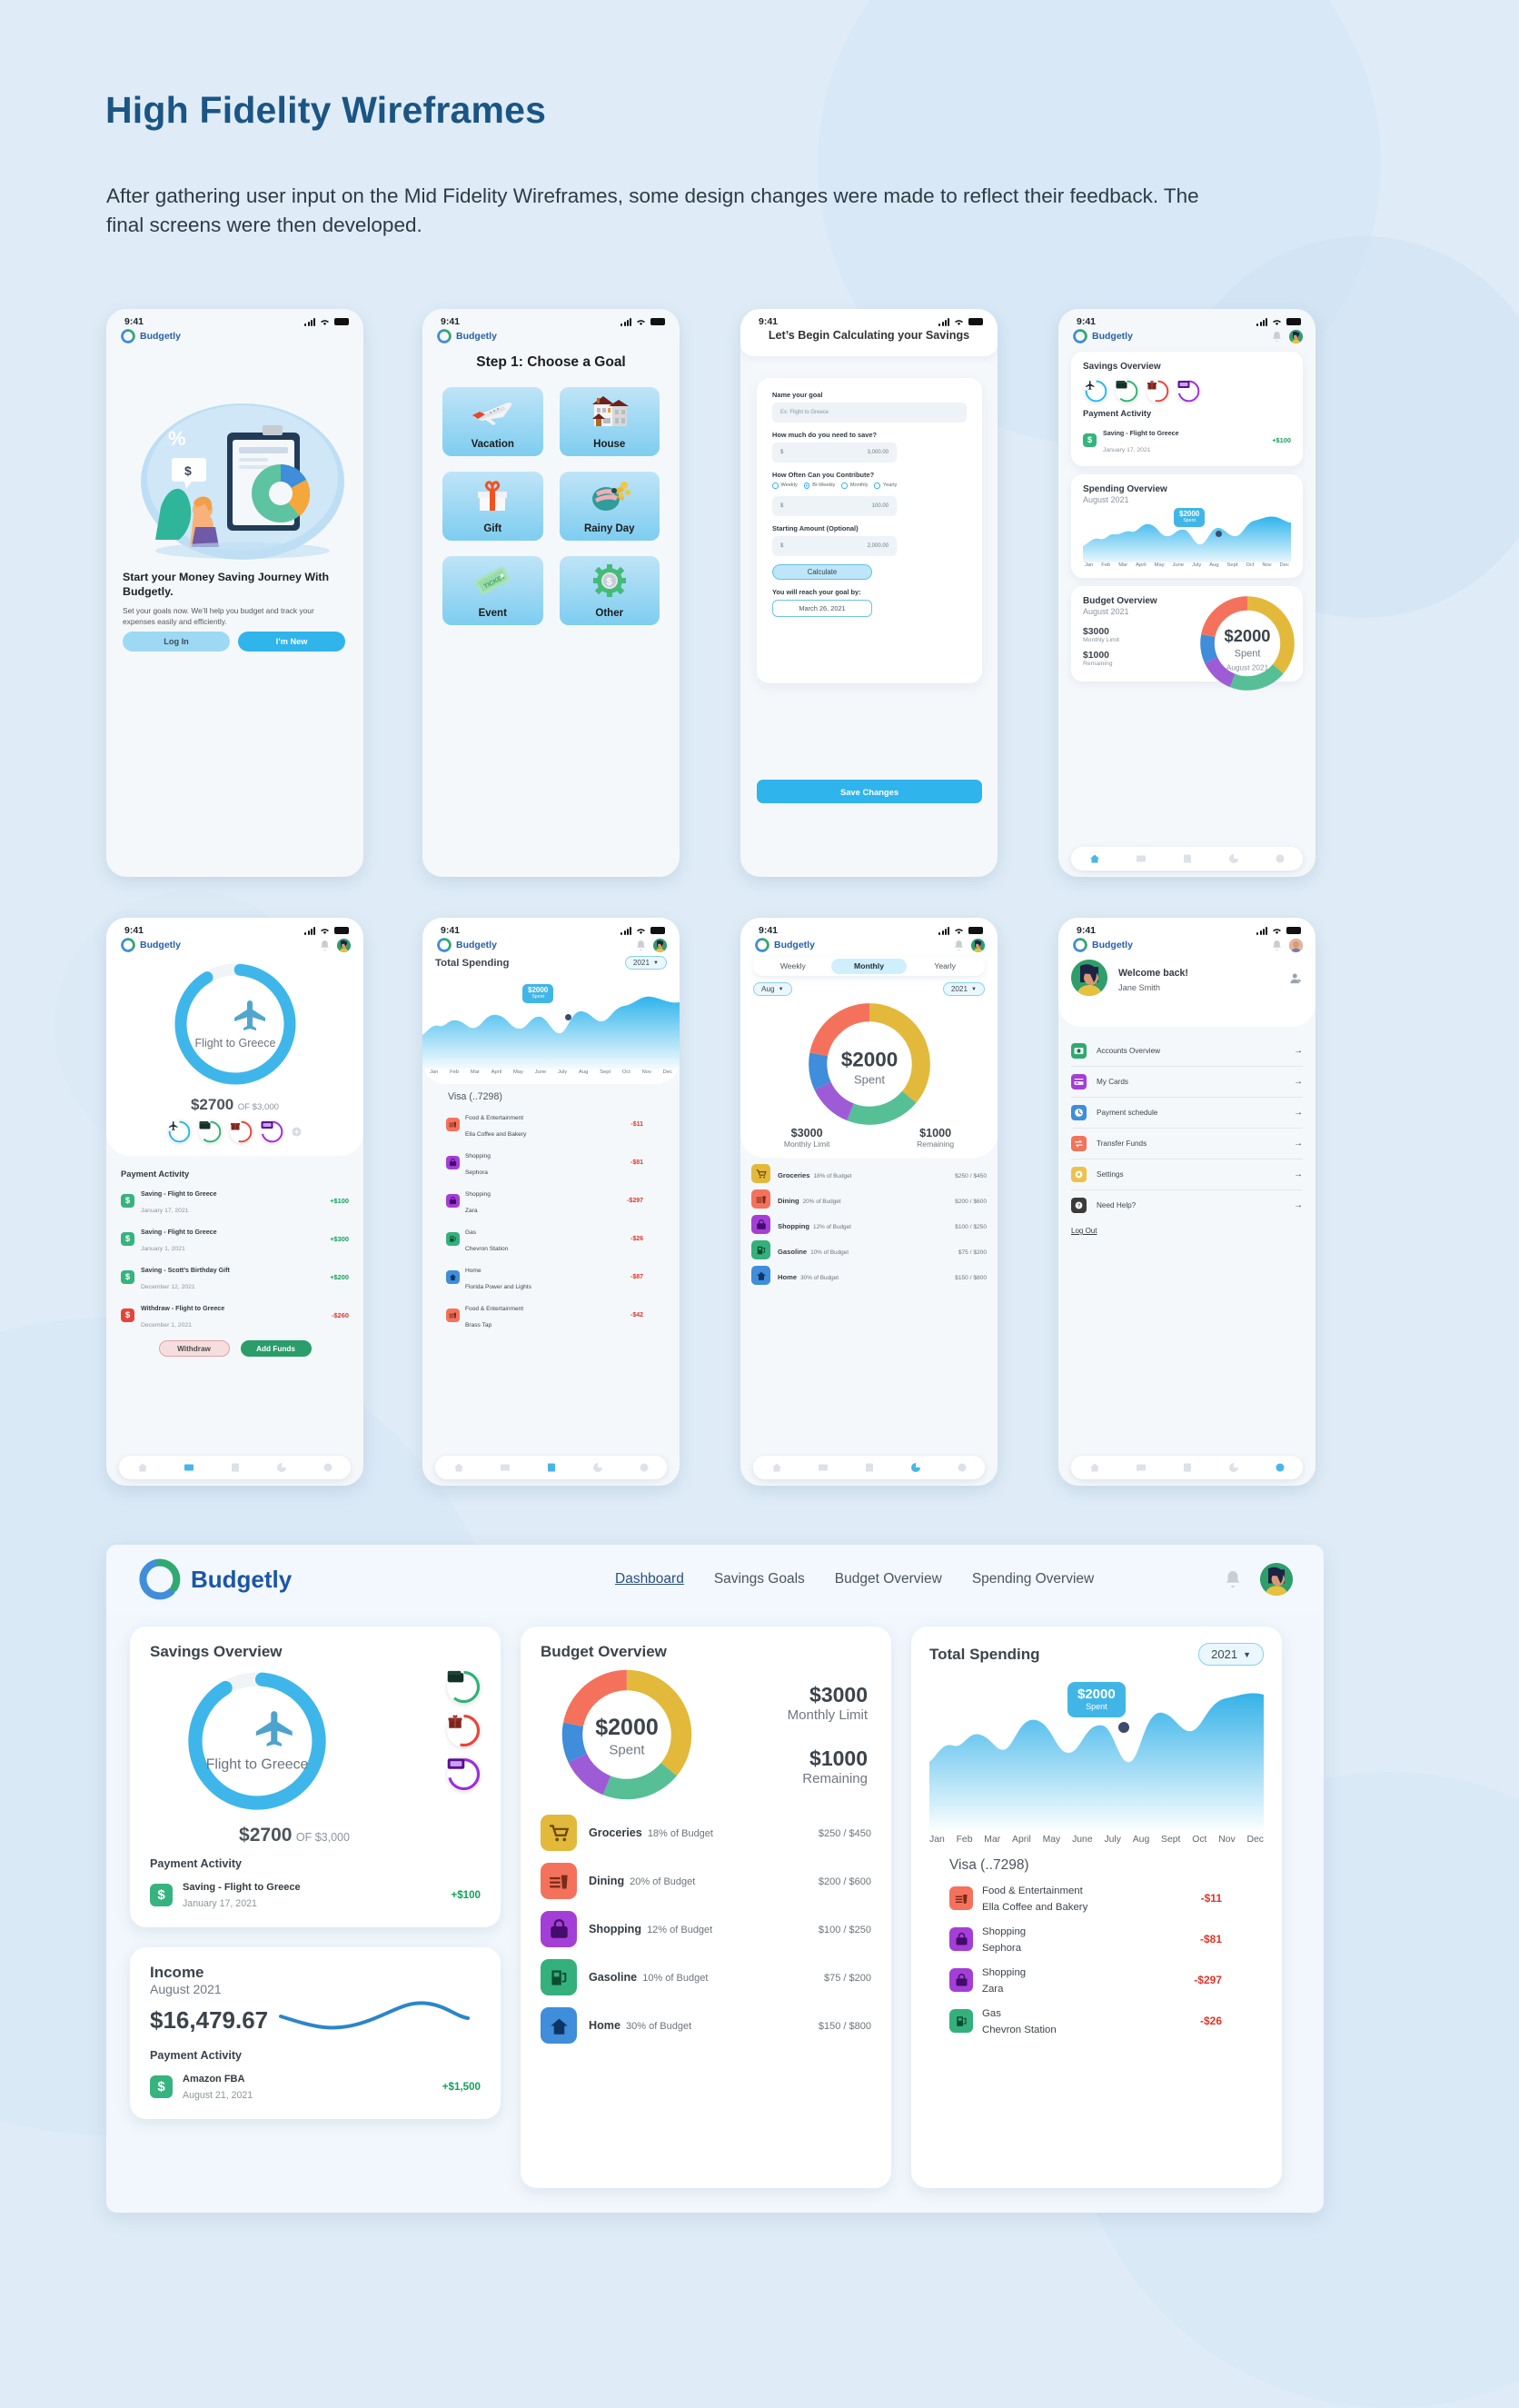  I want to click on nav-budget-overview: Budget Overview, so click(888, 1579).